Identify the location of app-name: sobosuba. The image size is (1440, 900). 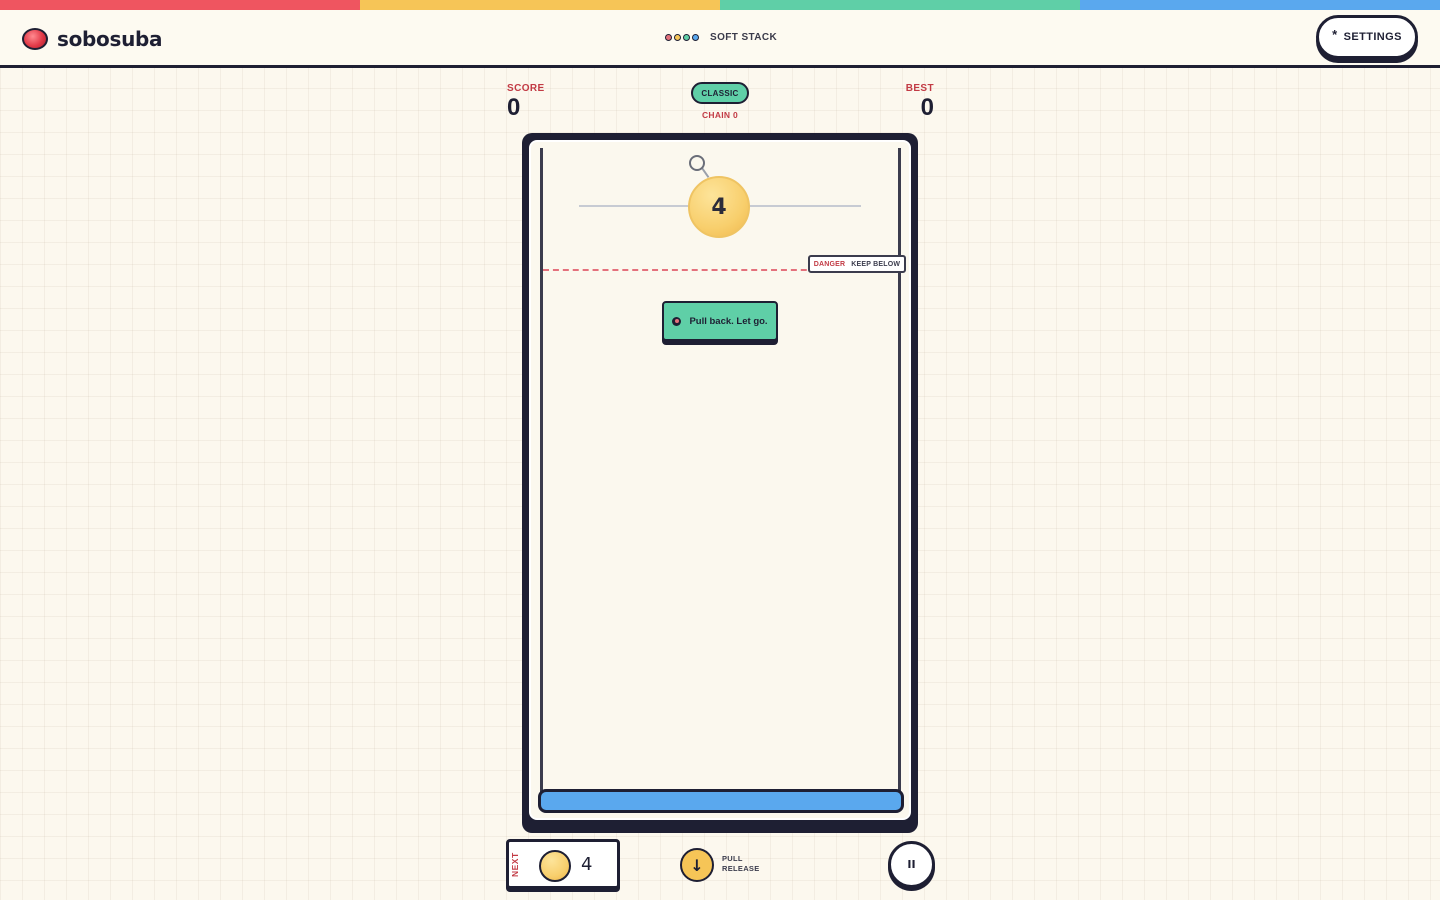
(110, 39).